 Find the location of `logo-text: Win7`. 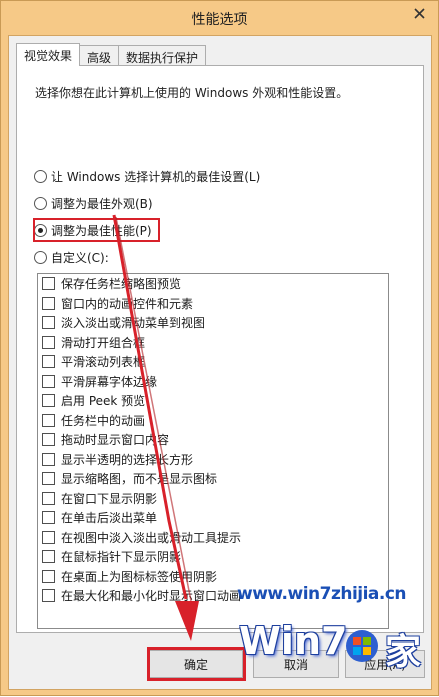

logo-text: Win7 is located at coordinates (293, 641).